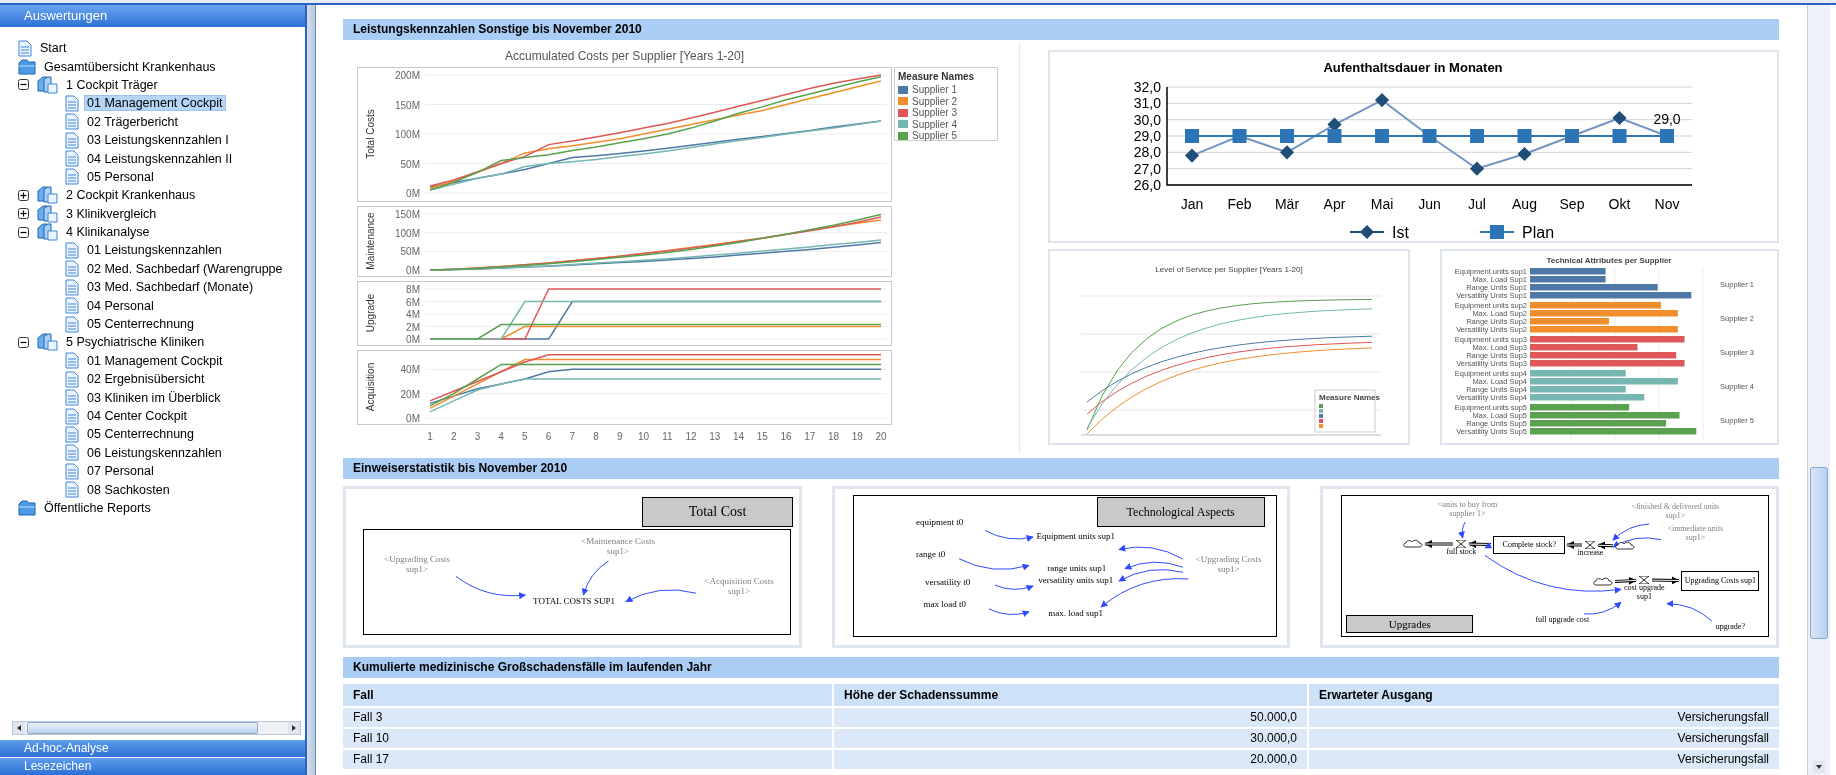 The width and height of the screenshot is (1836, 775). Describe the element at coordinates (1538, 232) in the screenshot. I see `legend-label: Plan` at that location.